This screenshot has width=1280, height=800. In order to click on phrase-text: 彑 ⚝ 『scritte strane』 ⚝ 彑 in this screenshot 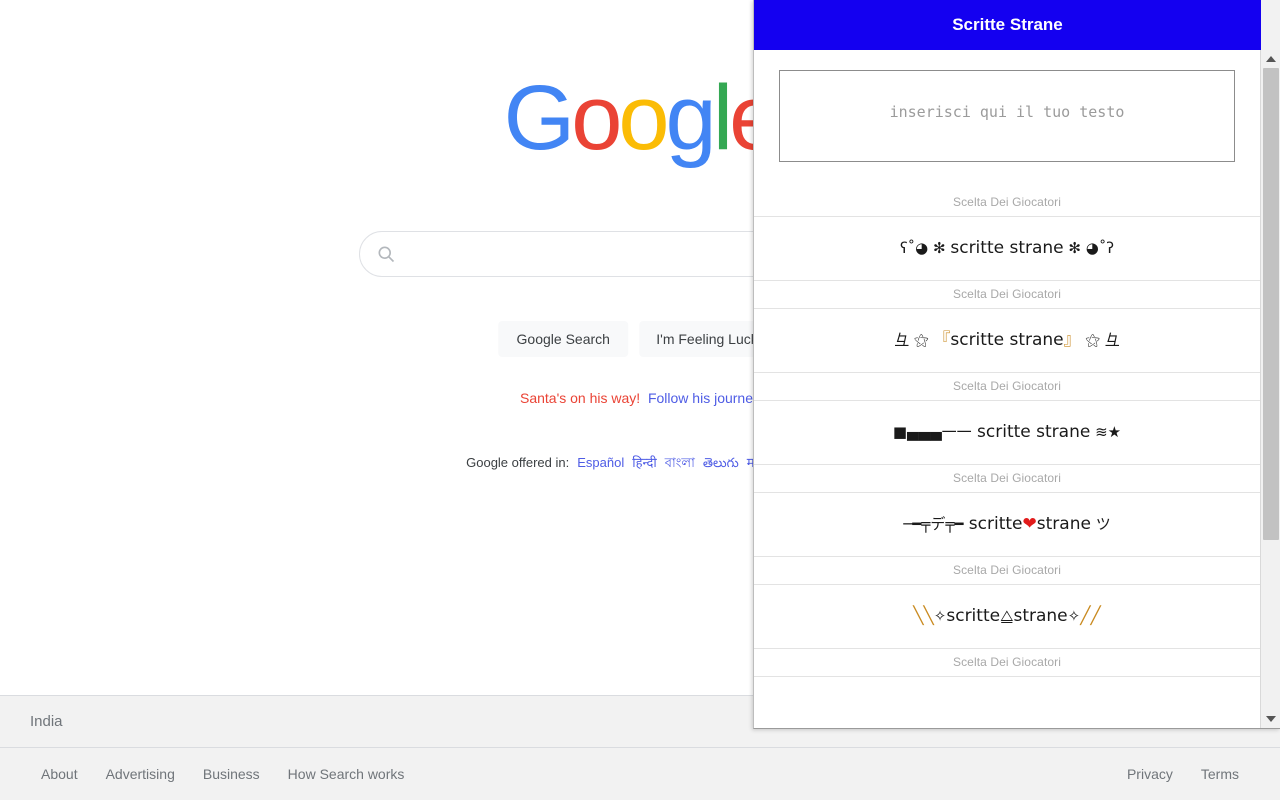, I will do `click(1007, 340)`.